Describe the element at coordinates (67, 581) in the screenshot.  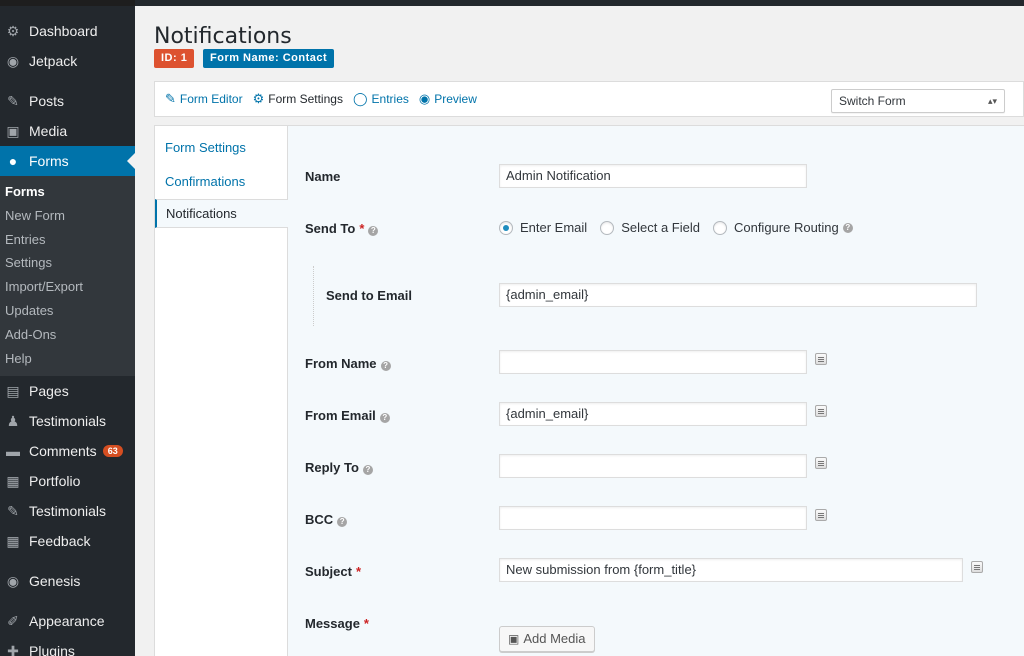
I see `sidebar-item-genesis: ◉ Genesis` at that location.